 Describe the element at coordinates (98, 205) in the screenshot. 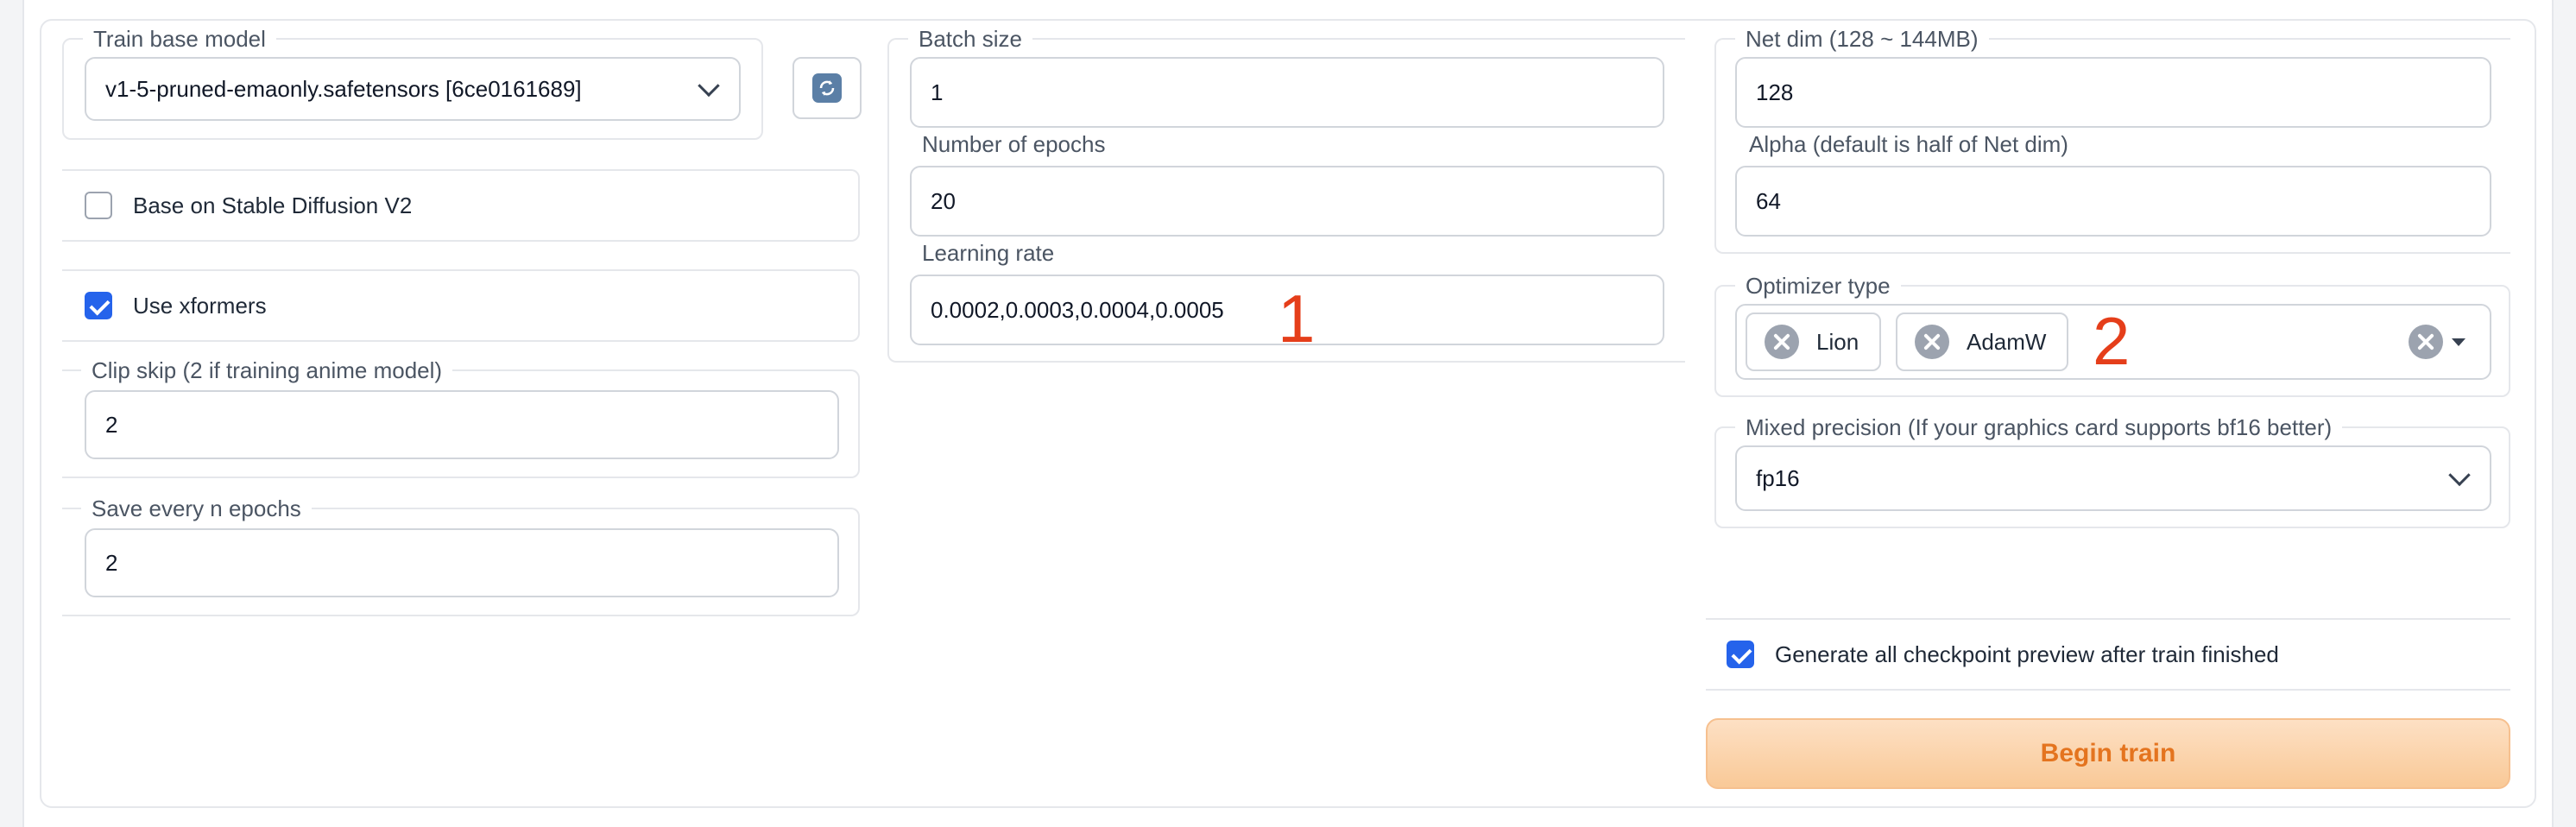

I see `sd-v2-checkbox` at that location.